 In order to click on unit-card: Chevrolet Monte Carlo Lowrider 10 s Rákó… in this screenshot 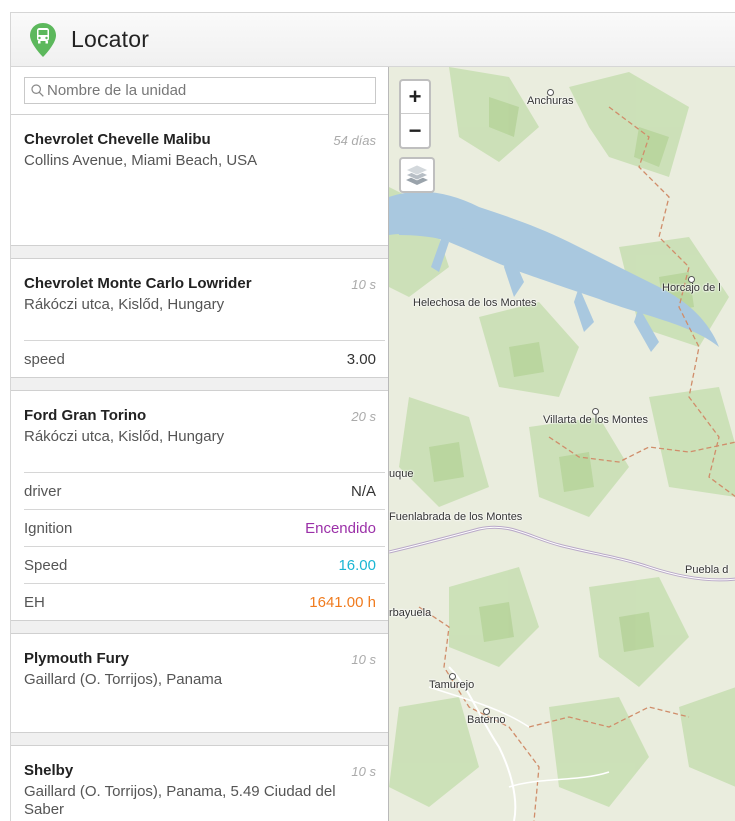, I will do `click(199, 318)`.